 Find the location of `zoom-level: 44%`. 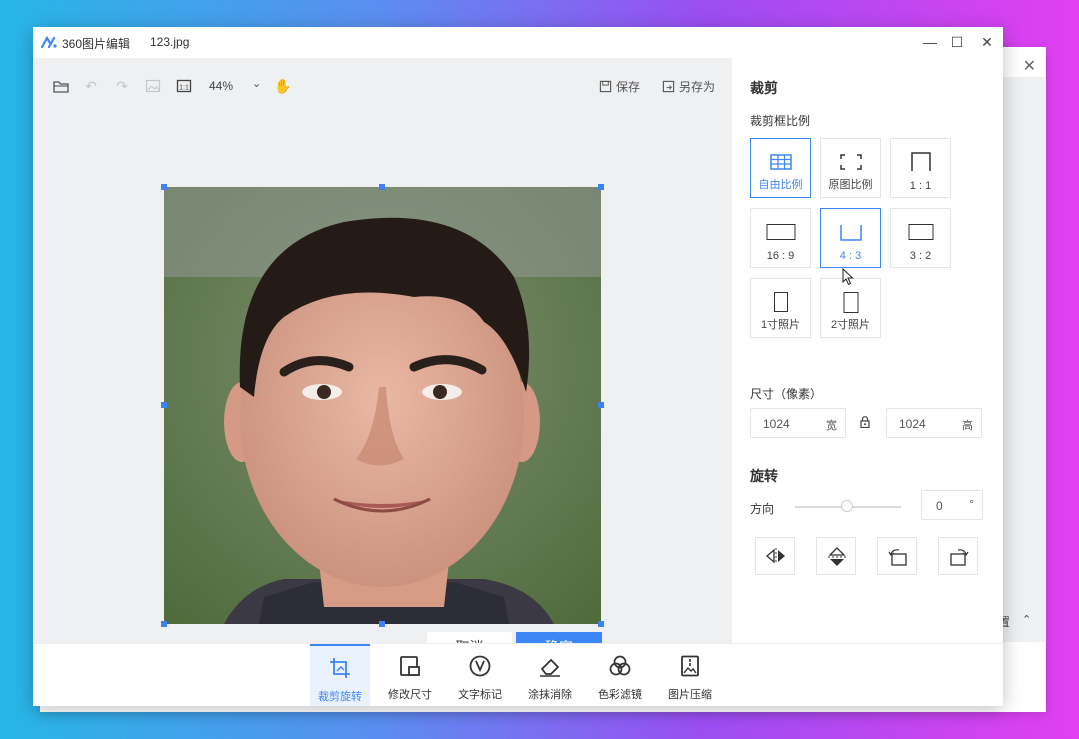

zoom-level: 44% is located at coordinates (221, 86).